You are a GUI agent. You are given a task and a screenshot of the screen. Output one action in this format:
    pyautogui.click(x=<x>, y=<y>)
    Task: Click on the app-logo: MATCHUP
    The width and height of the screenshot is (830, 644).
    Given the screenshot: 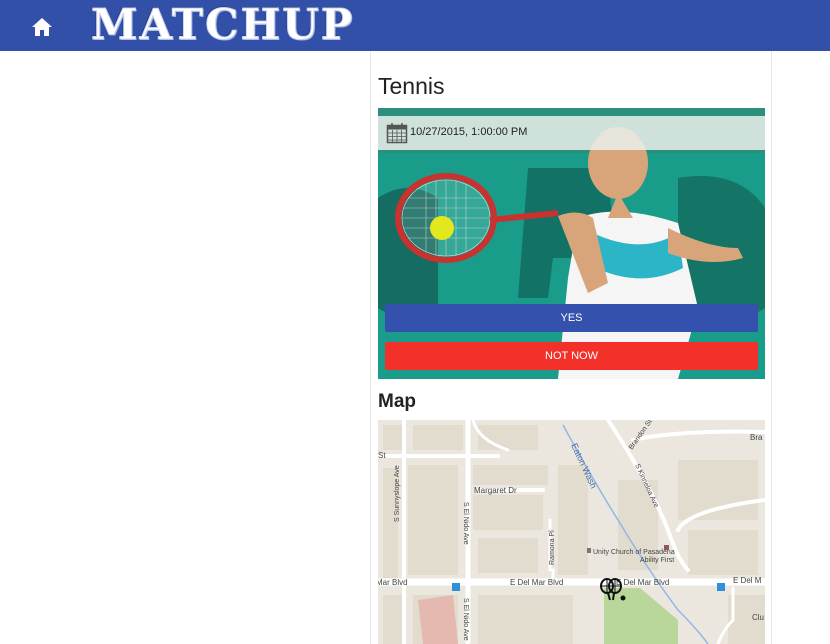 What is the action you would take?
    pyautogui.click(x=222, y=24)
    